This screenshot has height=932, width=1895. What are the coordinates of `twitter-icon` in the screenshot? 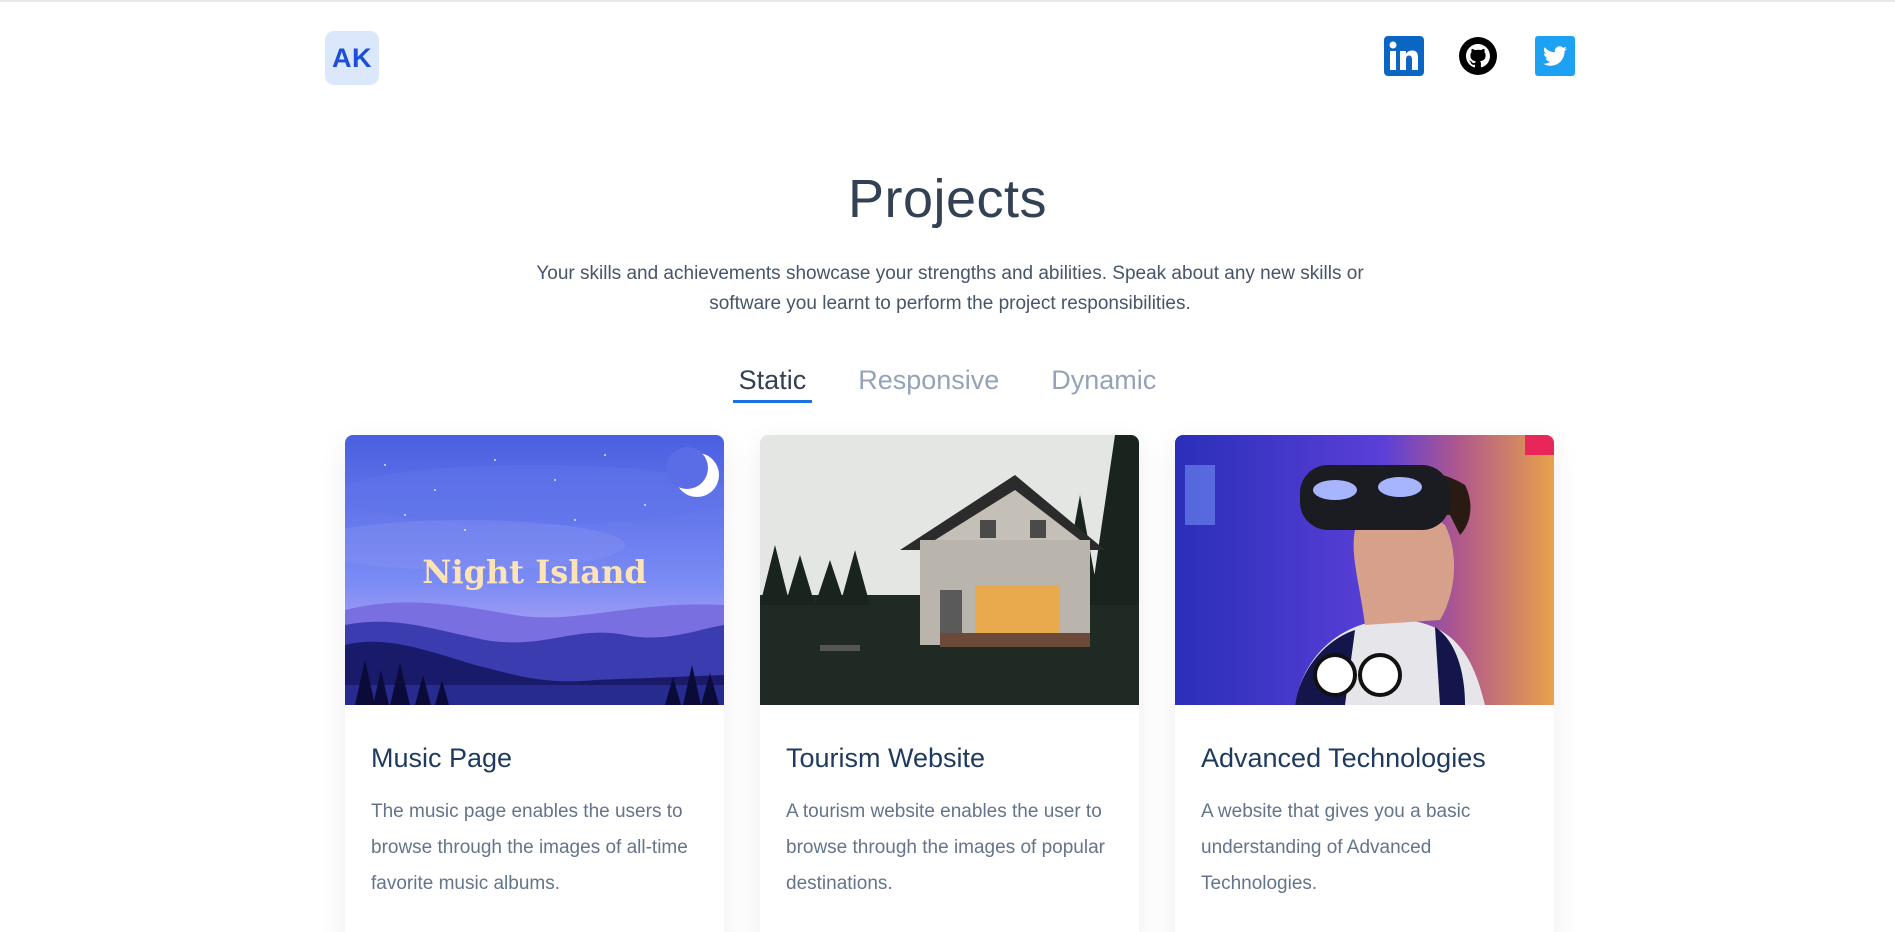 It's located at (1555, 56).